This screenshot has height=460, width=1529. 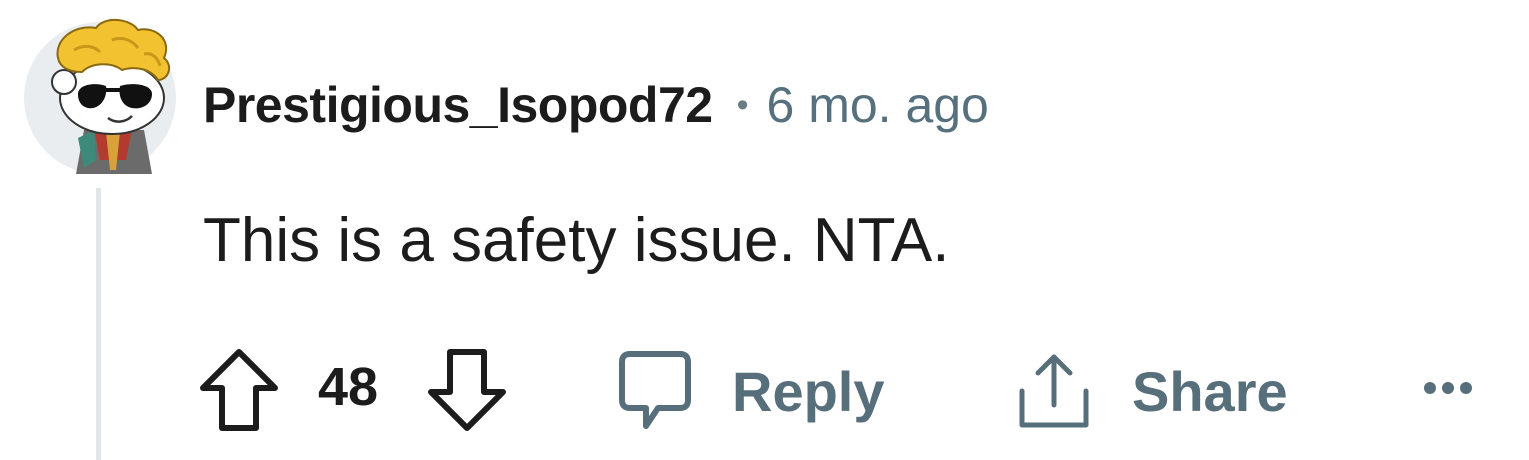 I want to click on arrow-up-outline-icon, so click(x=239, y=390).